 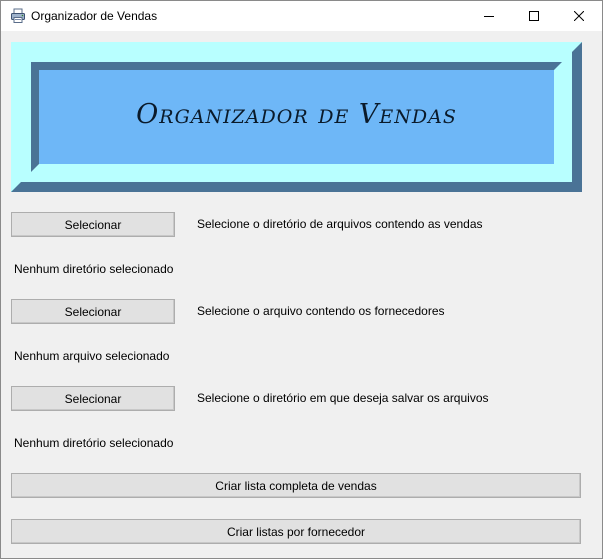 I want to click on select-output-directory-button: Selecionar, so click(x=93, y=398).